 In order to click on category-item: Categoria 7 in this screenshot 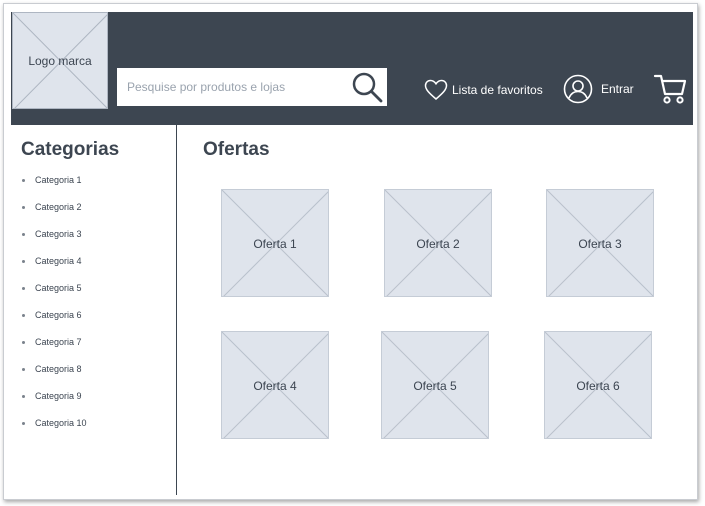, I will do `click(53, 349)`.